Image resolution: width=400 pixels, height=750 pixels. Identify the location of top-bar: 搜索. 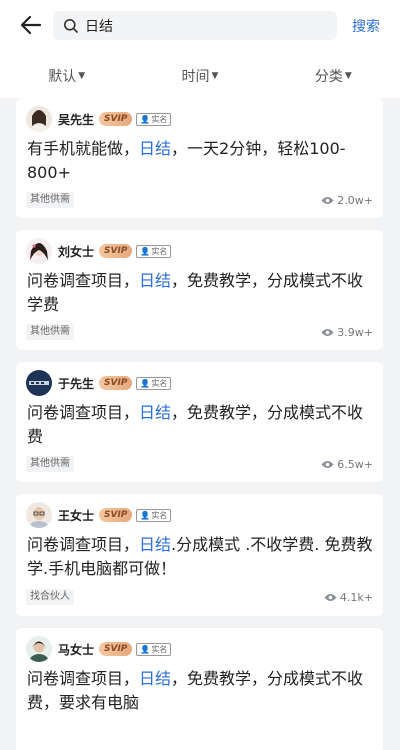
(200, 27).